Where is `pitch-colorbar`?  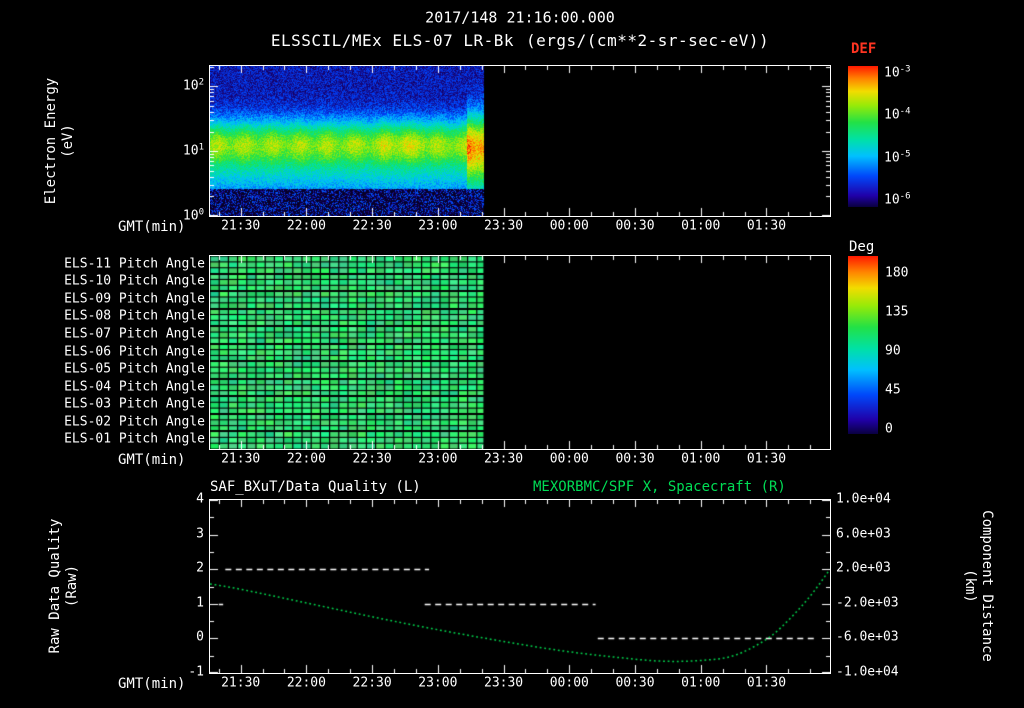 pitch-colorbar is located at coordinates (863, 345).